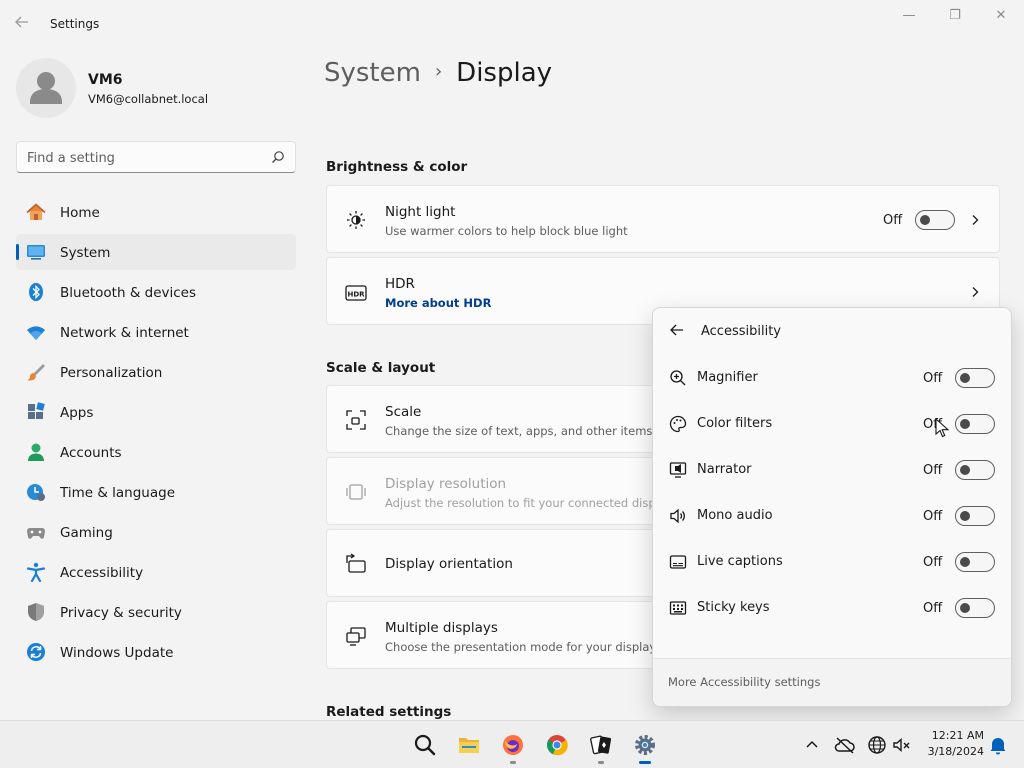  What do you see at coordinates (356, 220) in the screenshot?
I see `brightness-icon` at bounding box center [356, 220].